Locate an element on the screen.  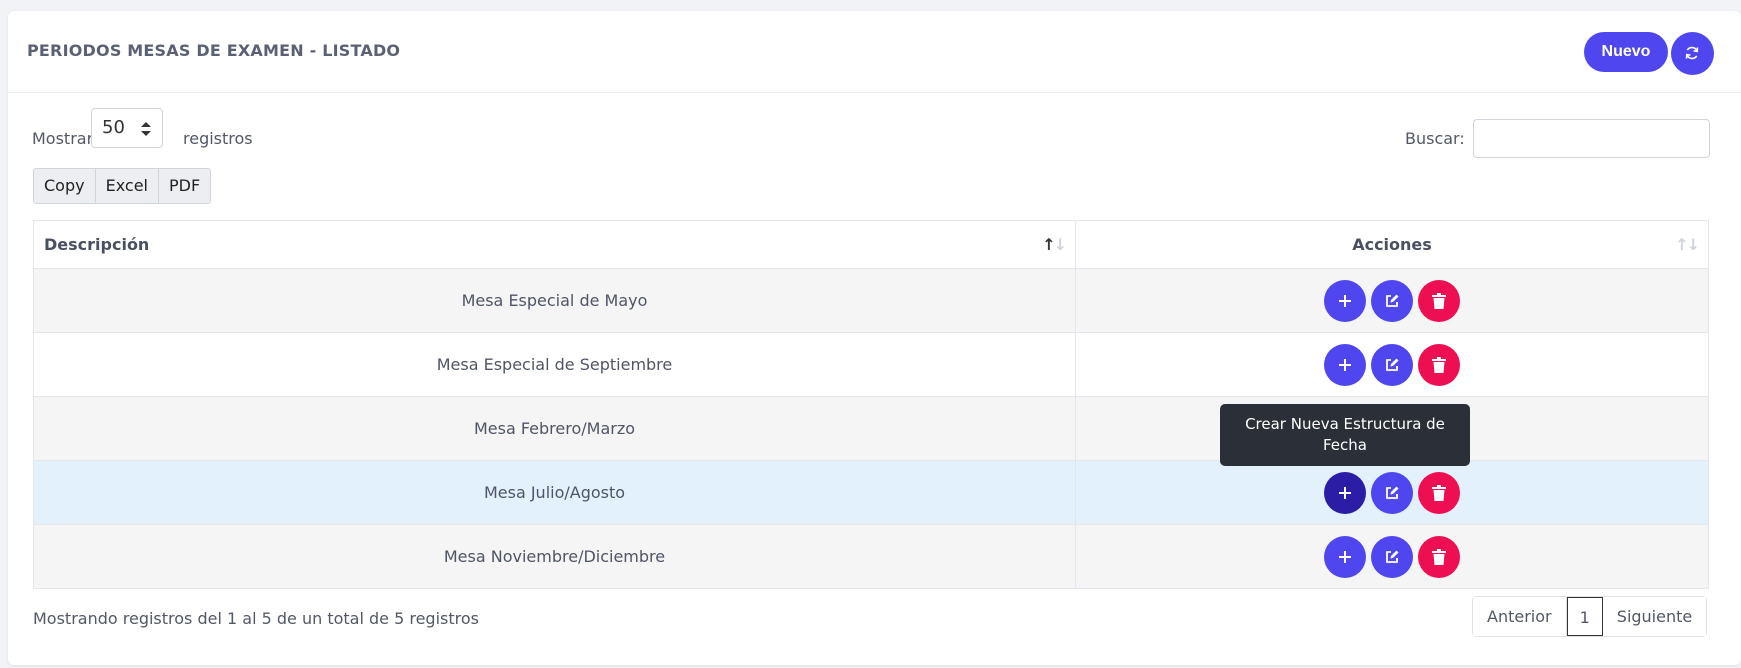
refresh-icon is located at coordinates (1692, 53).